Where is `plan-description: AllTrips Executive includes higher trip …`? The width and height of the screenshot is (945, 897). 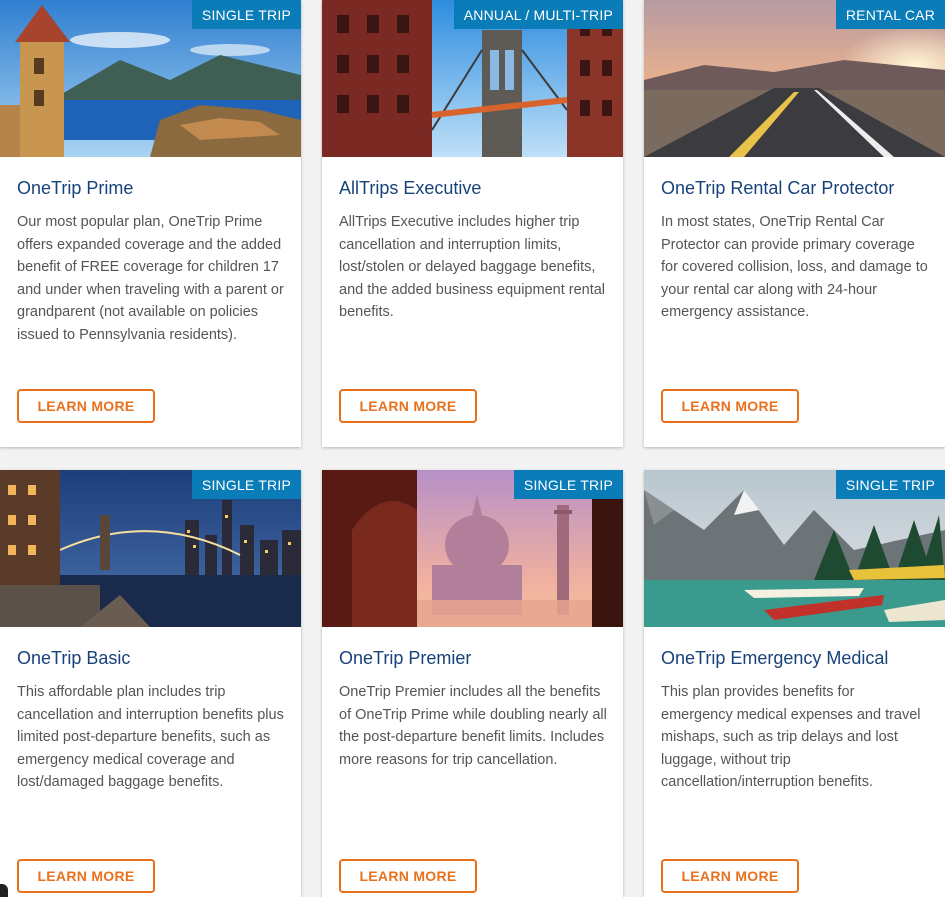
plan-description: AllTrips Executive includes higher trip … is located at coordinates (472, 267).